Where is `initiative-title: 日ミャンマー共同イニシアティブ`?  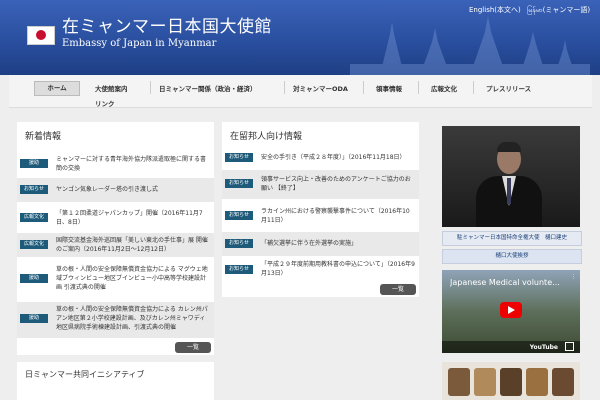 initiative-title: 日ミャンマー共同イニシアティブ is located at coordinates (85, 374).